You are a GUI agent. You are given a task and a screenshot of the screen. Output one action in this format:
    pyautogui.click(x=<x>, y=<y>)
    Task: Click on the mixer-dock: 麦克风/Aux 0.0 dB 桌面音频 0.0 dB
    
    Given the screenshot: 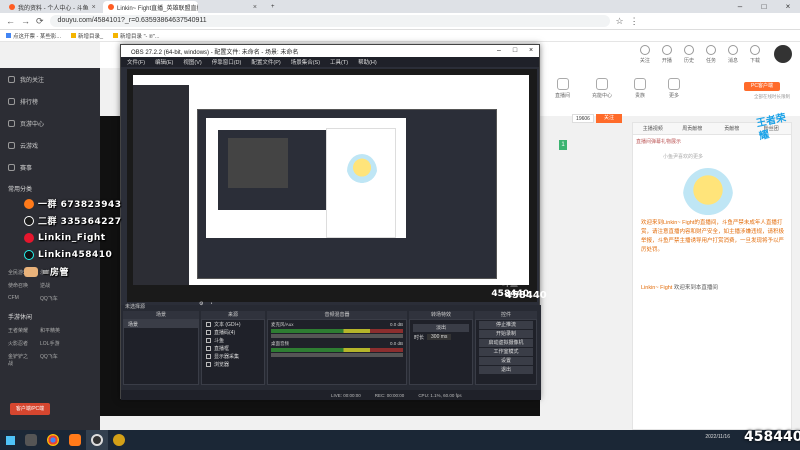 What is the action you would take?
    pyautogui.click(x=337, y=352)
    